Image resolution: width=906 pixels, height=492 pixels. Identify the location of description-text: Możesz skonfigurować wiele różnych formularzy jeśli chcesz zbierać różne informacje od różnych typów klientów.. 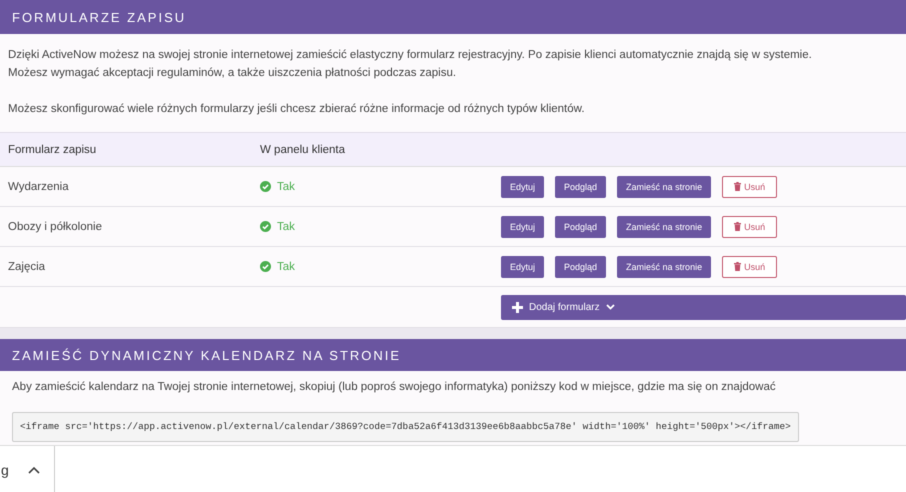
(297, 109).